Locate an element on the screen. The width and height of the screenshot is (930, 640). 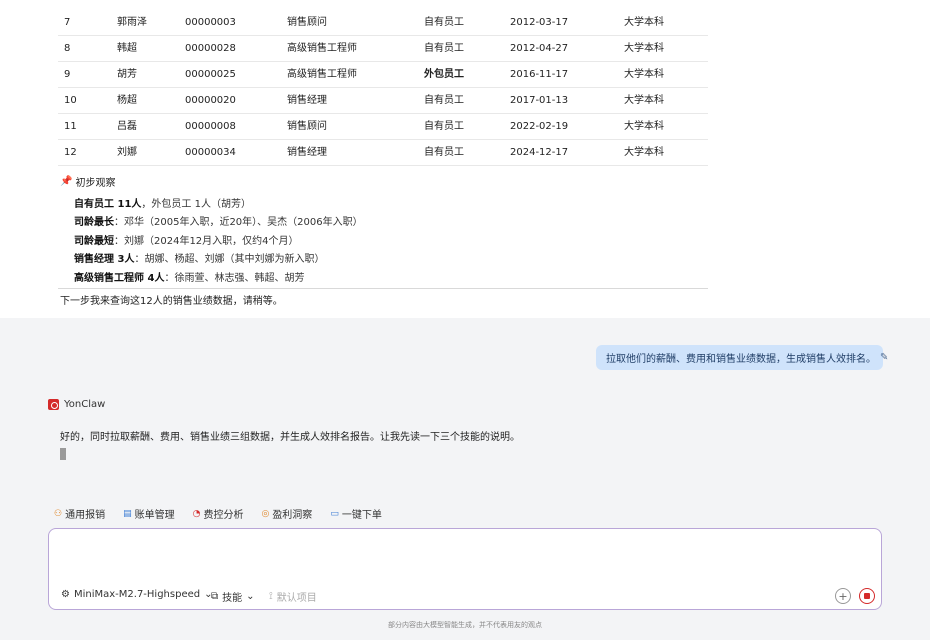
section-divider is located at coordinates (383, 288).